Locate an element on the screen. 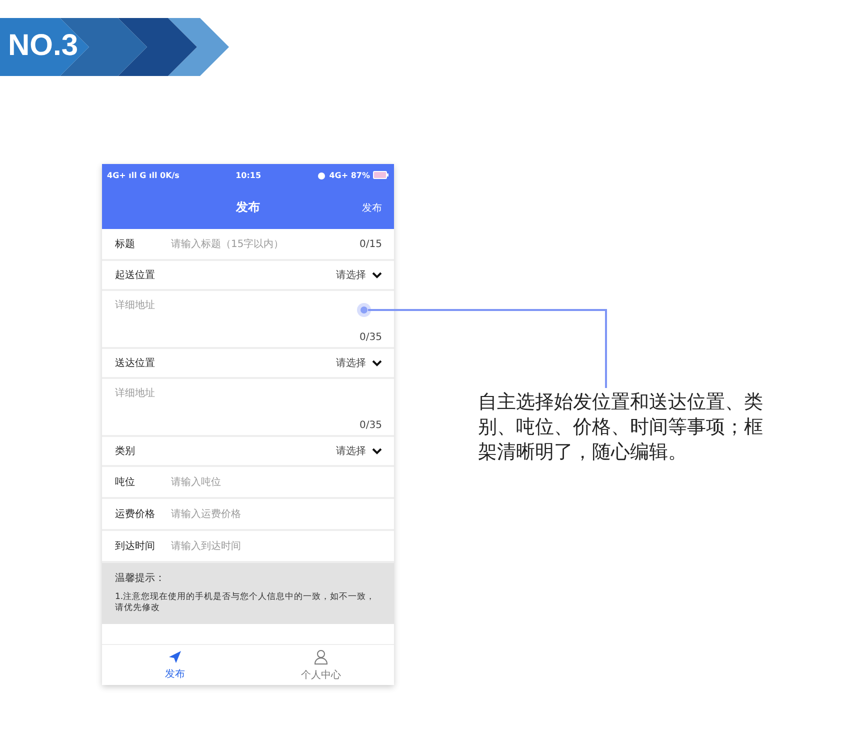  notice-text: 1.注意您现在使用的手机是否与您个人信息中的一致，如不一致，请优先修改 is located at coordinates (245, 603).